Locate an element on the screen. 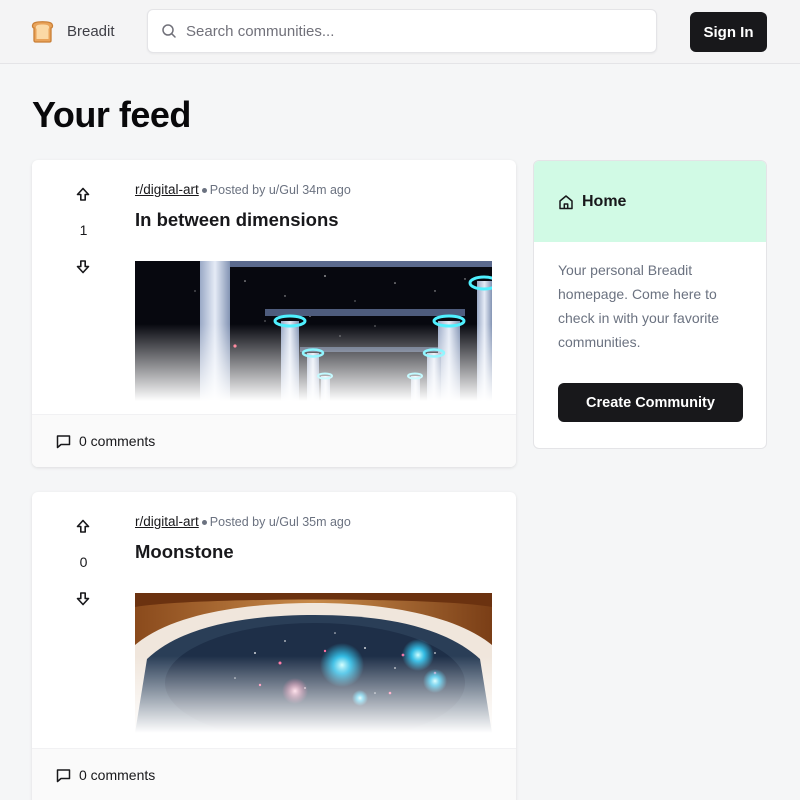  create-community-button: Create Community is located at coordinates (650, 402).